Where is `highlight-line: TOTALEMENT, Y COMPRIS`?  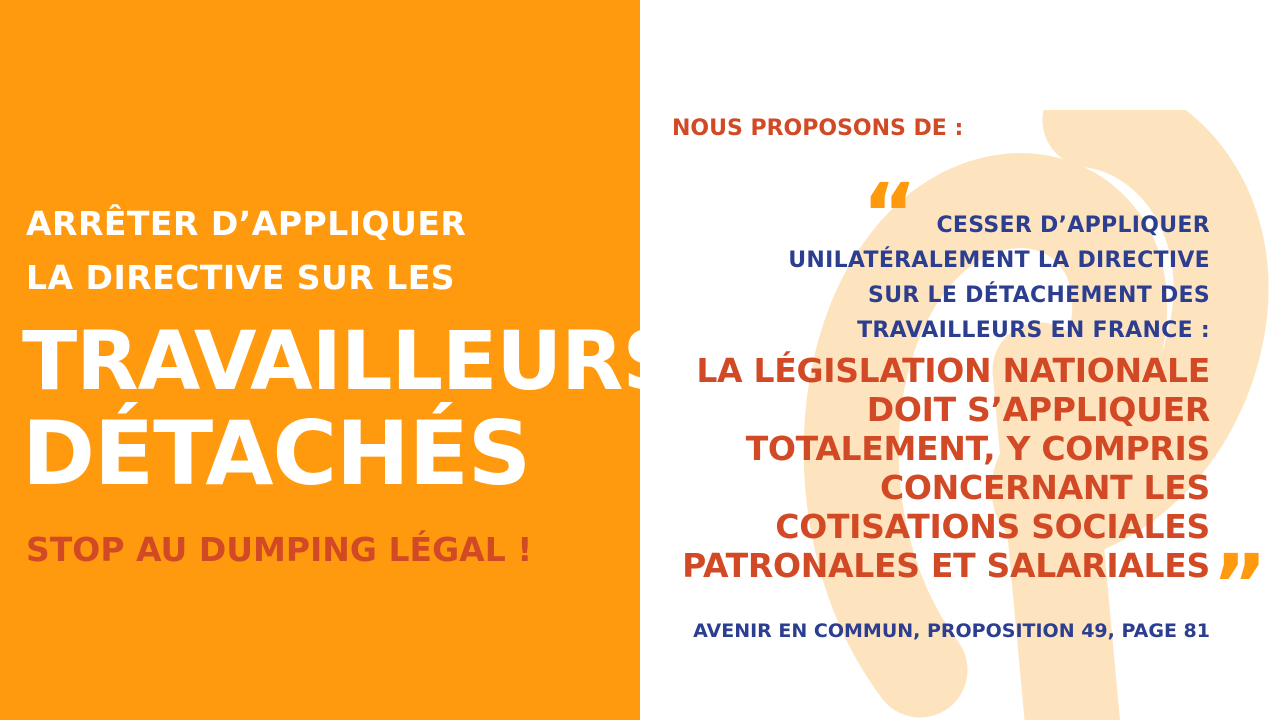 highlight-line: TOTALEMENT, Y COMPRIS is located at coordinates (978, 448).